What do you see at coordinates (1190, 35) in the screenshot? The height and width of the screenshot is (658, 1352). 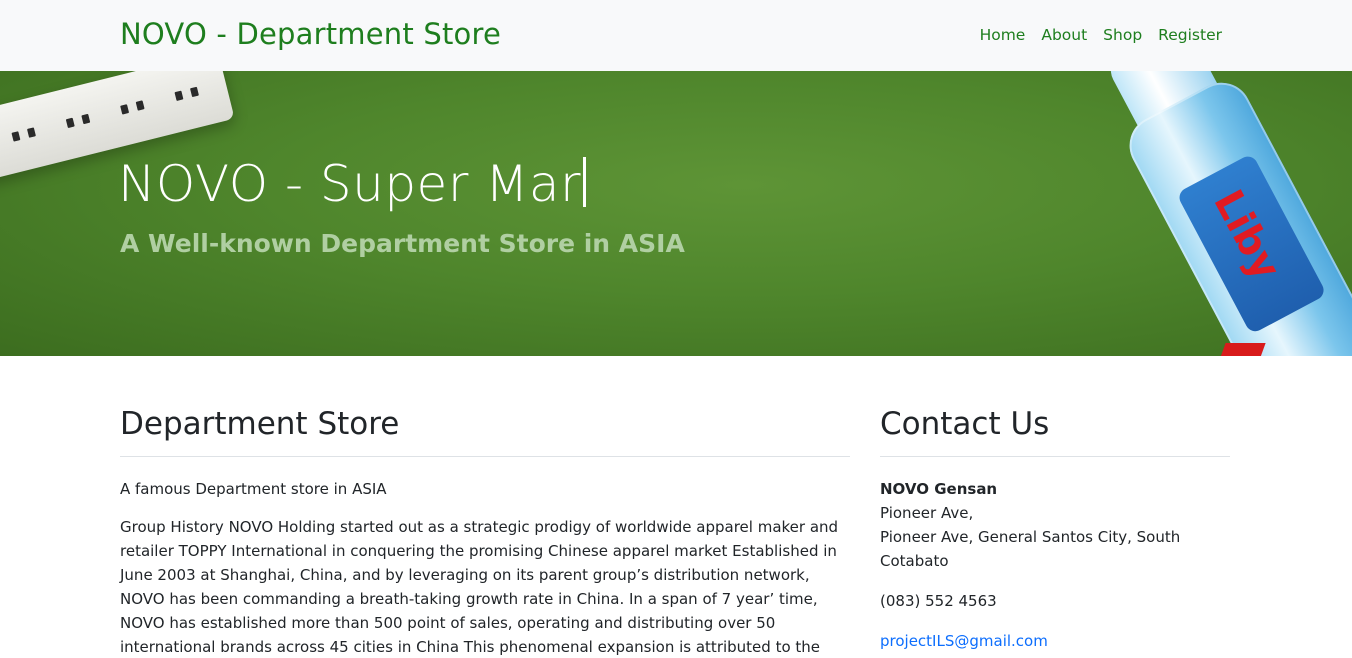 I see `nav-register: Register` at bounding box center [1190, 35].